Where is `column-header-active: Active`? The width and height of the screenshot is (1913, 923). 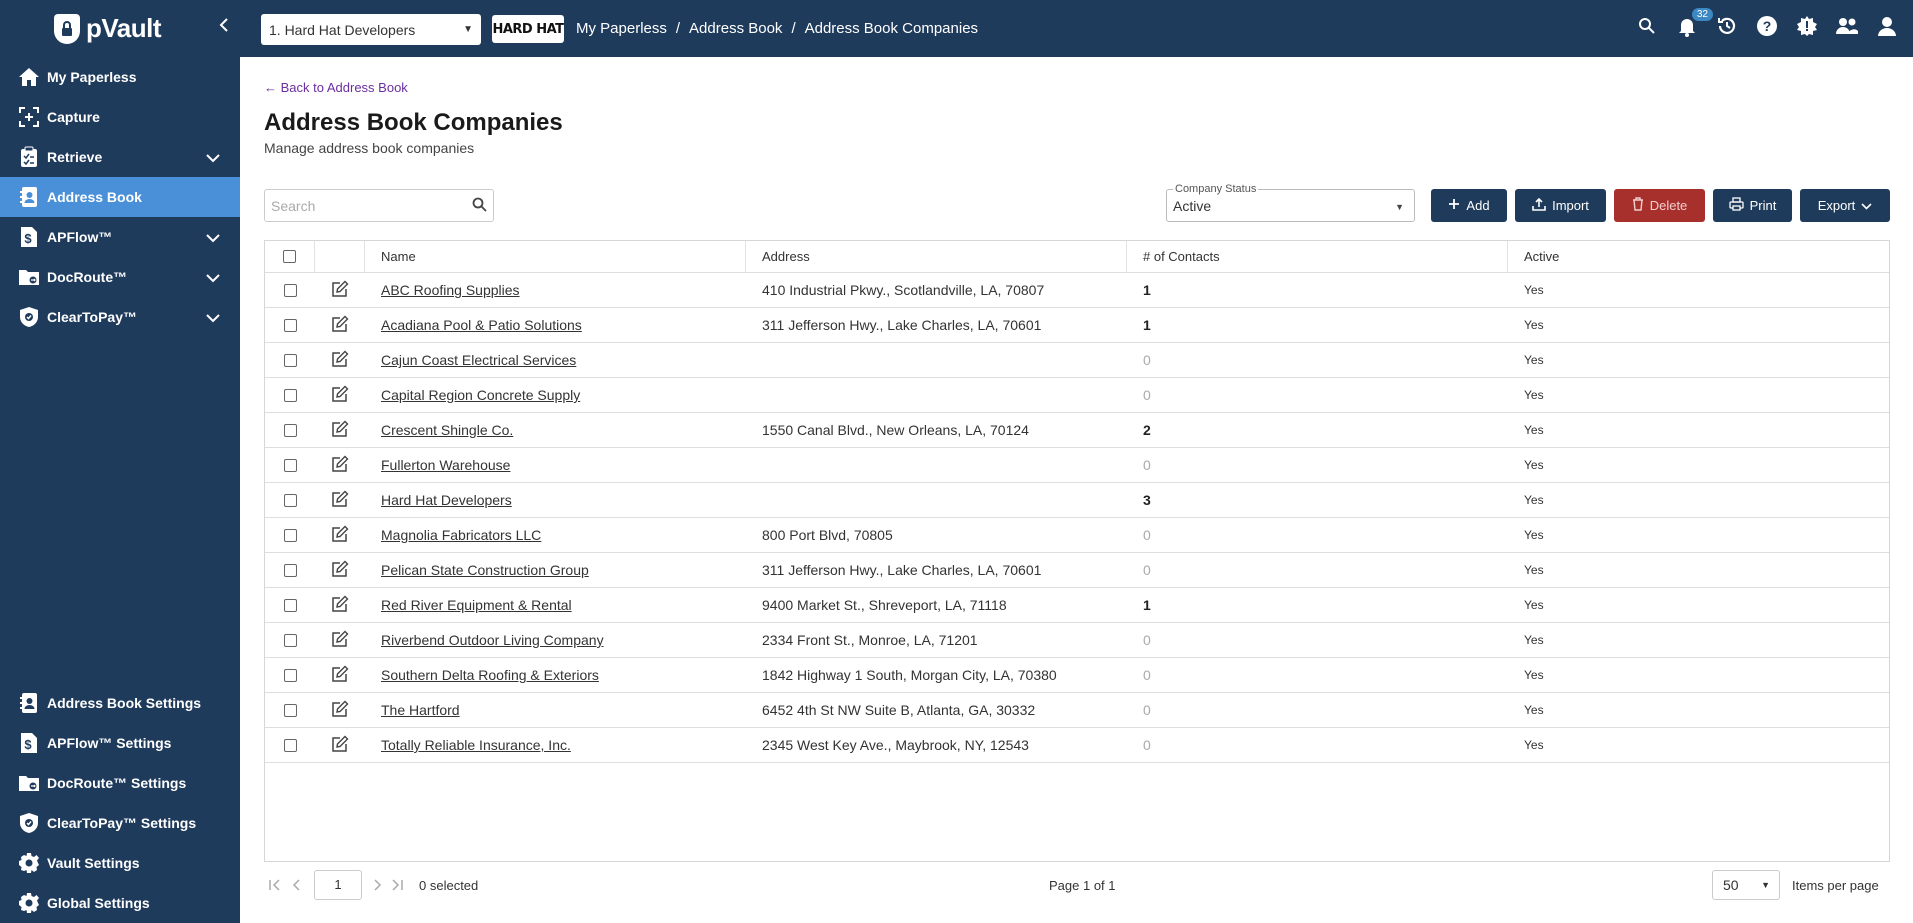 column-header-active: Active is located at coordinates (1698, 256).